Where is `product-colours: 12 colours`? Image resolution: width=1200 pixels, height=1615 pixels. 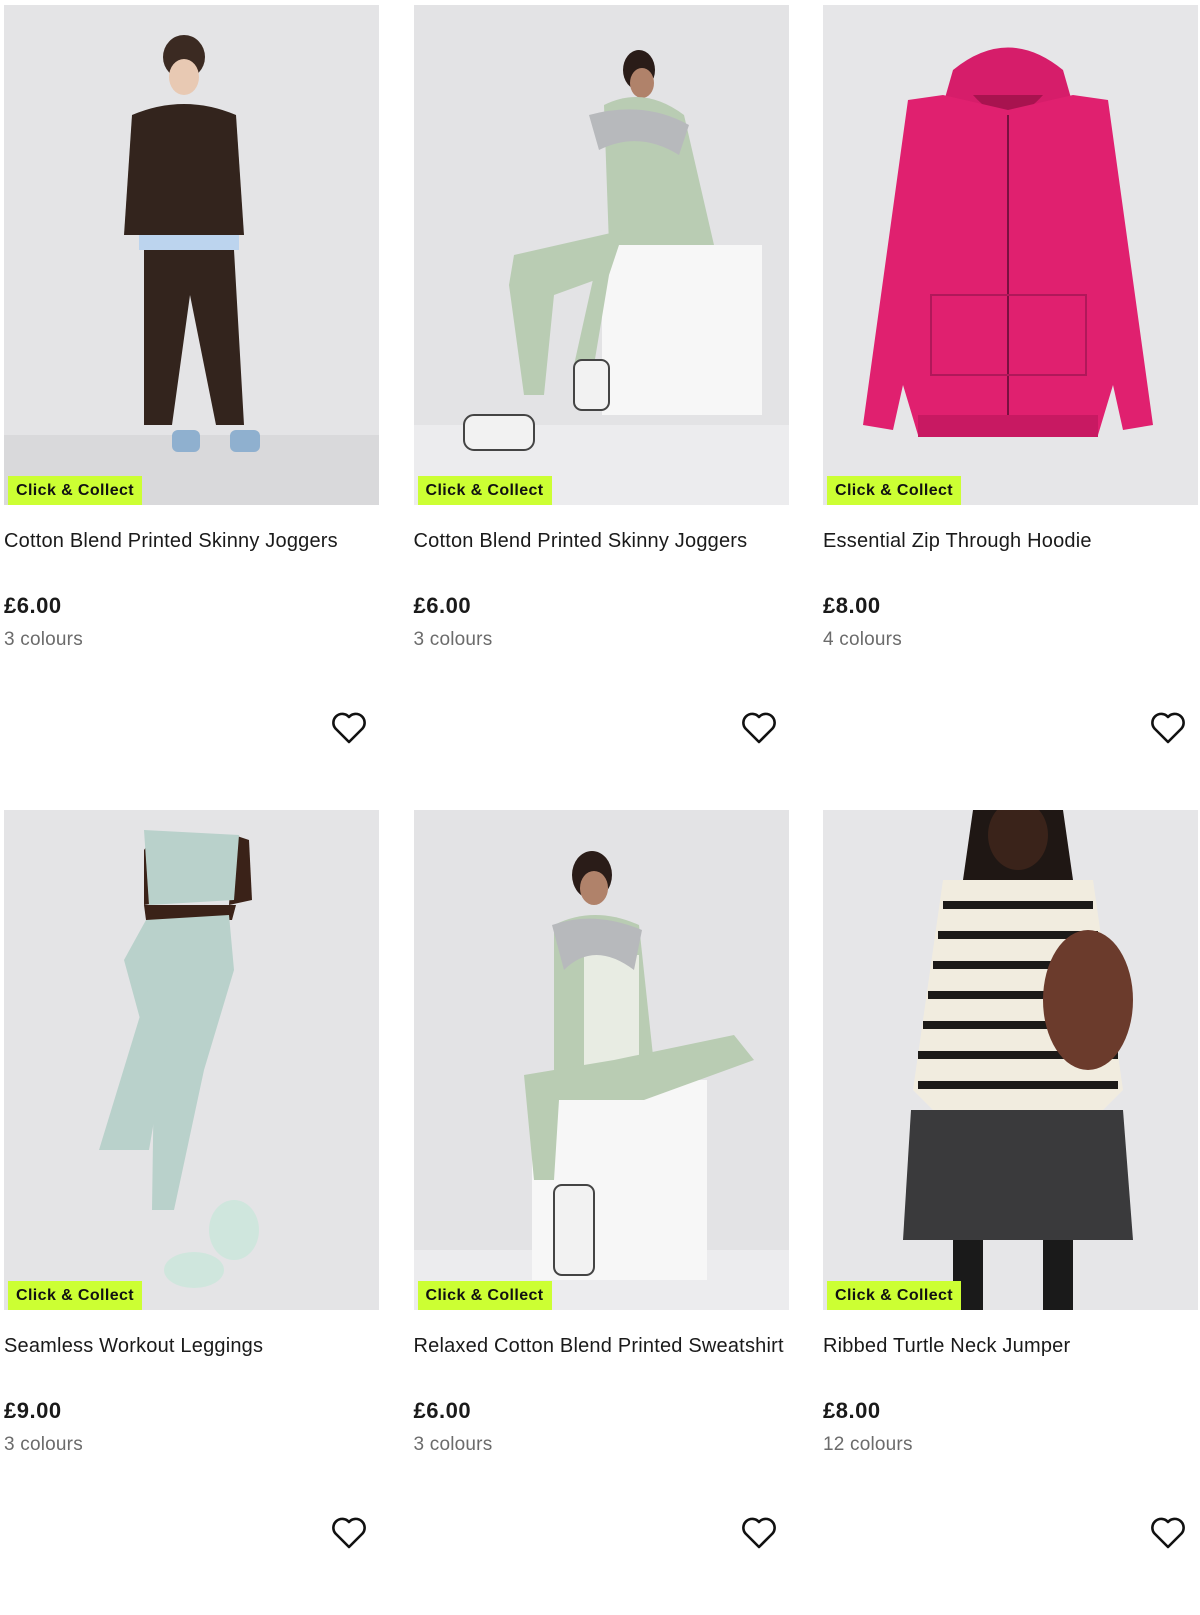
product-colours: 12 colours is located at coordinates (868, 1444).